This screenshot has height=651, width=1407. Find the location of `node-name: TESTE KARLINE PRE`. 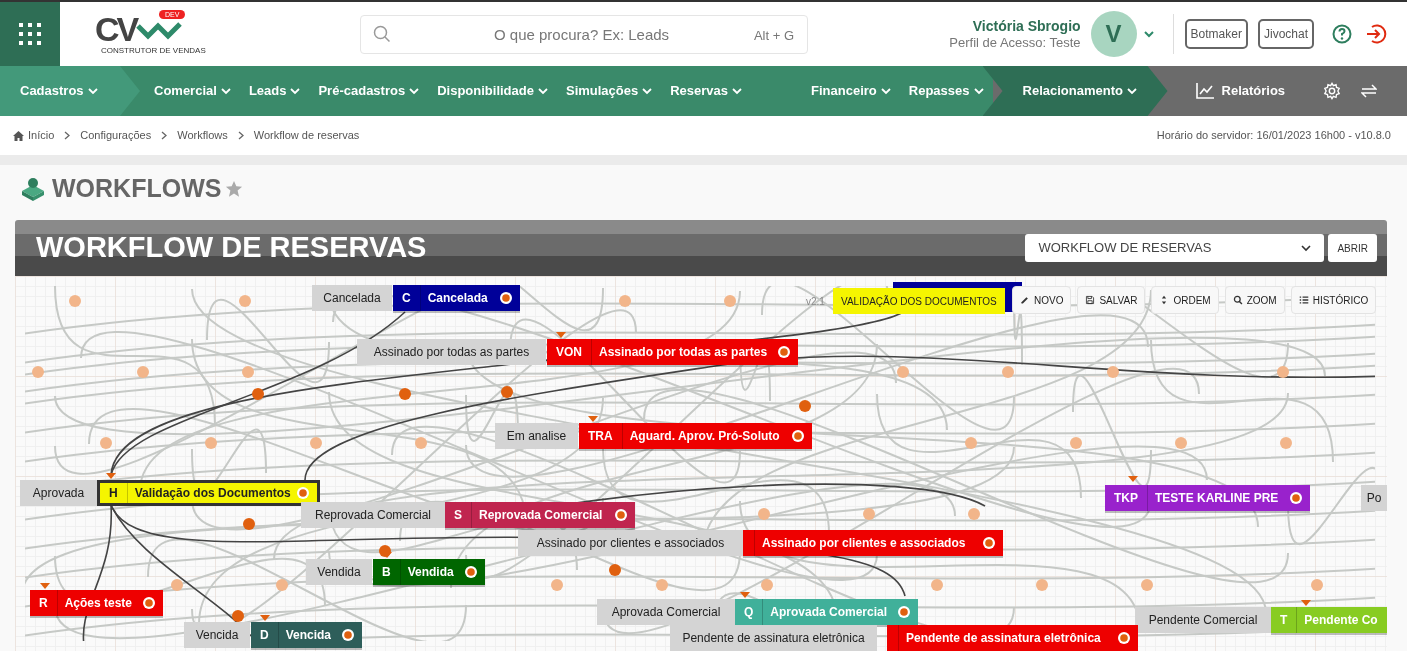

node-name: TESTE KARLINE PRE is located at coordinates (1217, 498).